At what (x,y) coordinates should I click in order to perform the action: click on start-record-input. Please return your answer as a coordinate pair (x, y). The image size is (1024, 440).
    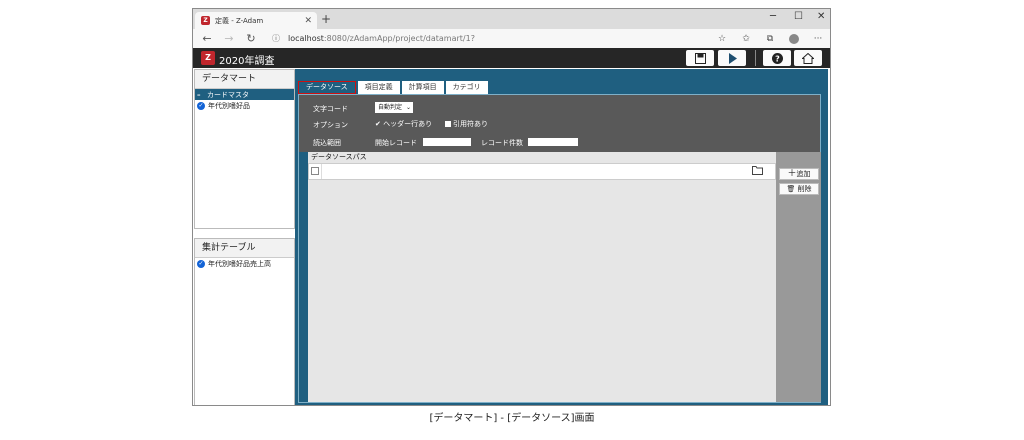
    Looking at the image, I should click on (447, 142).